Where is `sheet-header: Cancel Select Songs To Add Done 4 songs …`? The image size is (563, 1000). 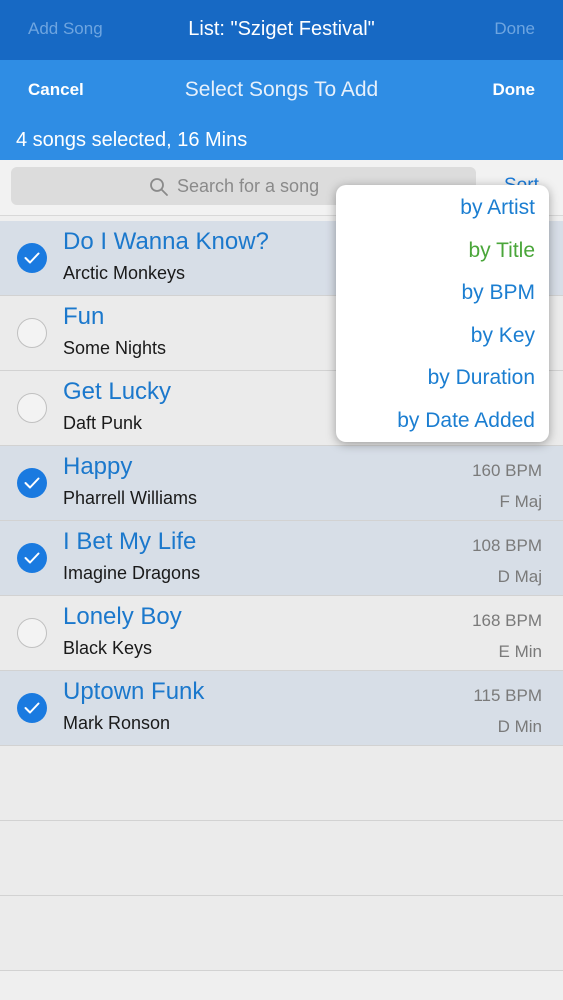 sheet-header: Cancel Select Songs To Add Done 4 songs … is located at coordinates (281, 110).